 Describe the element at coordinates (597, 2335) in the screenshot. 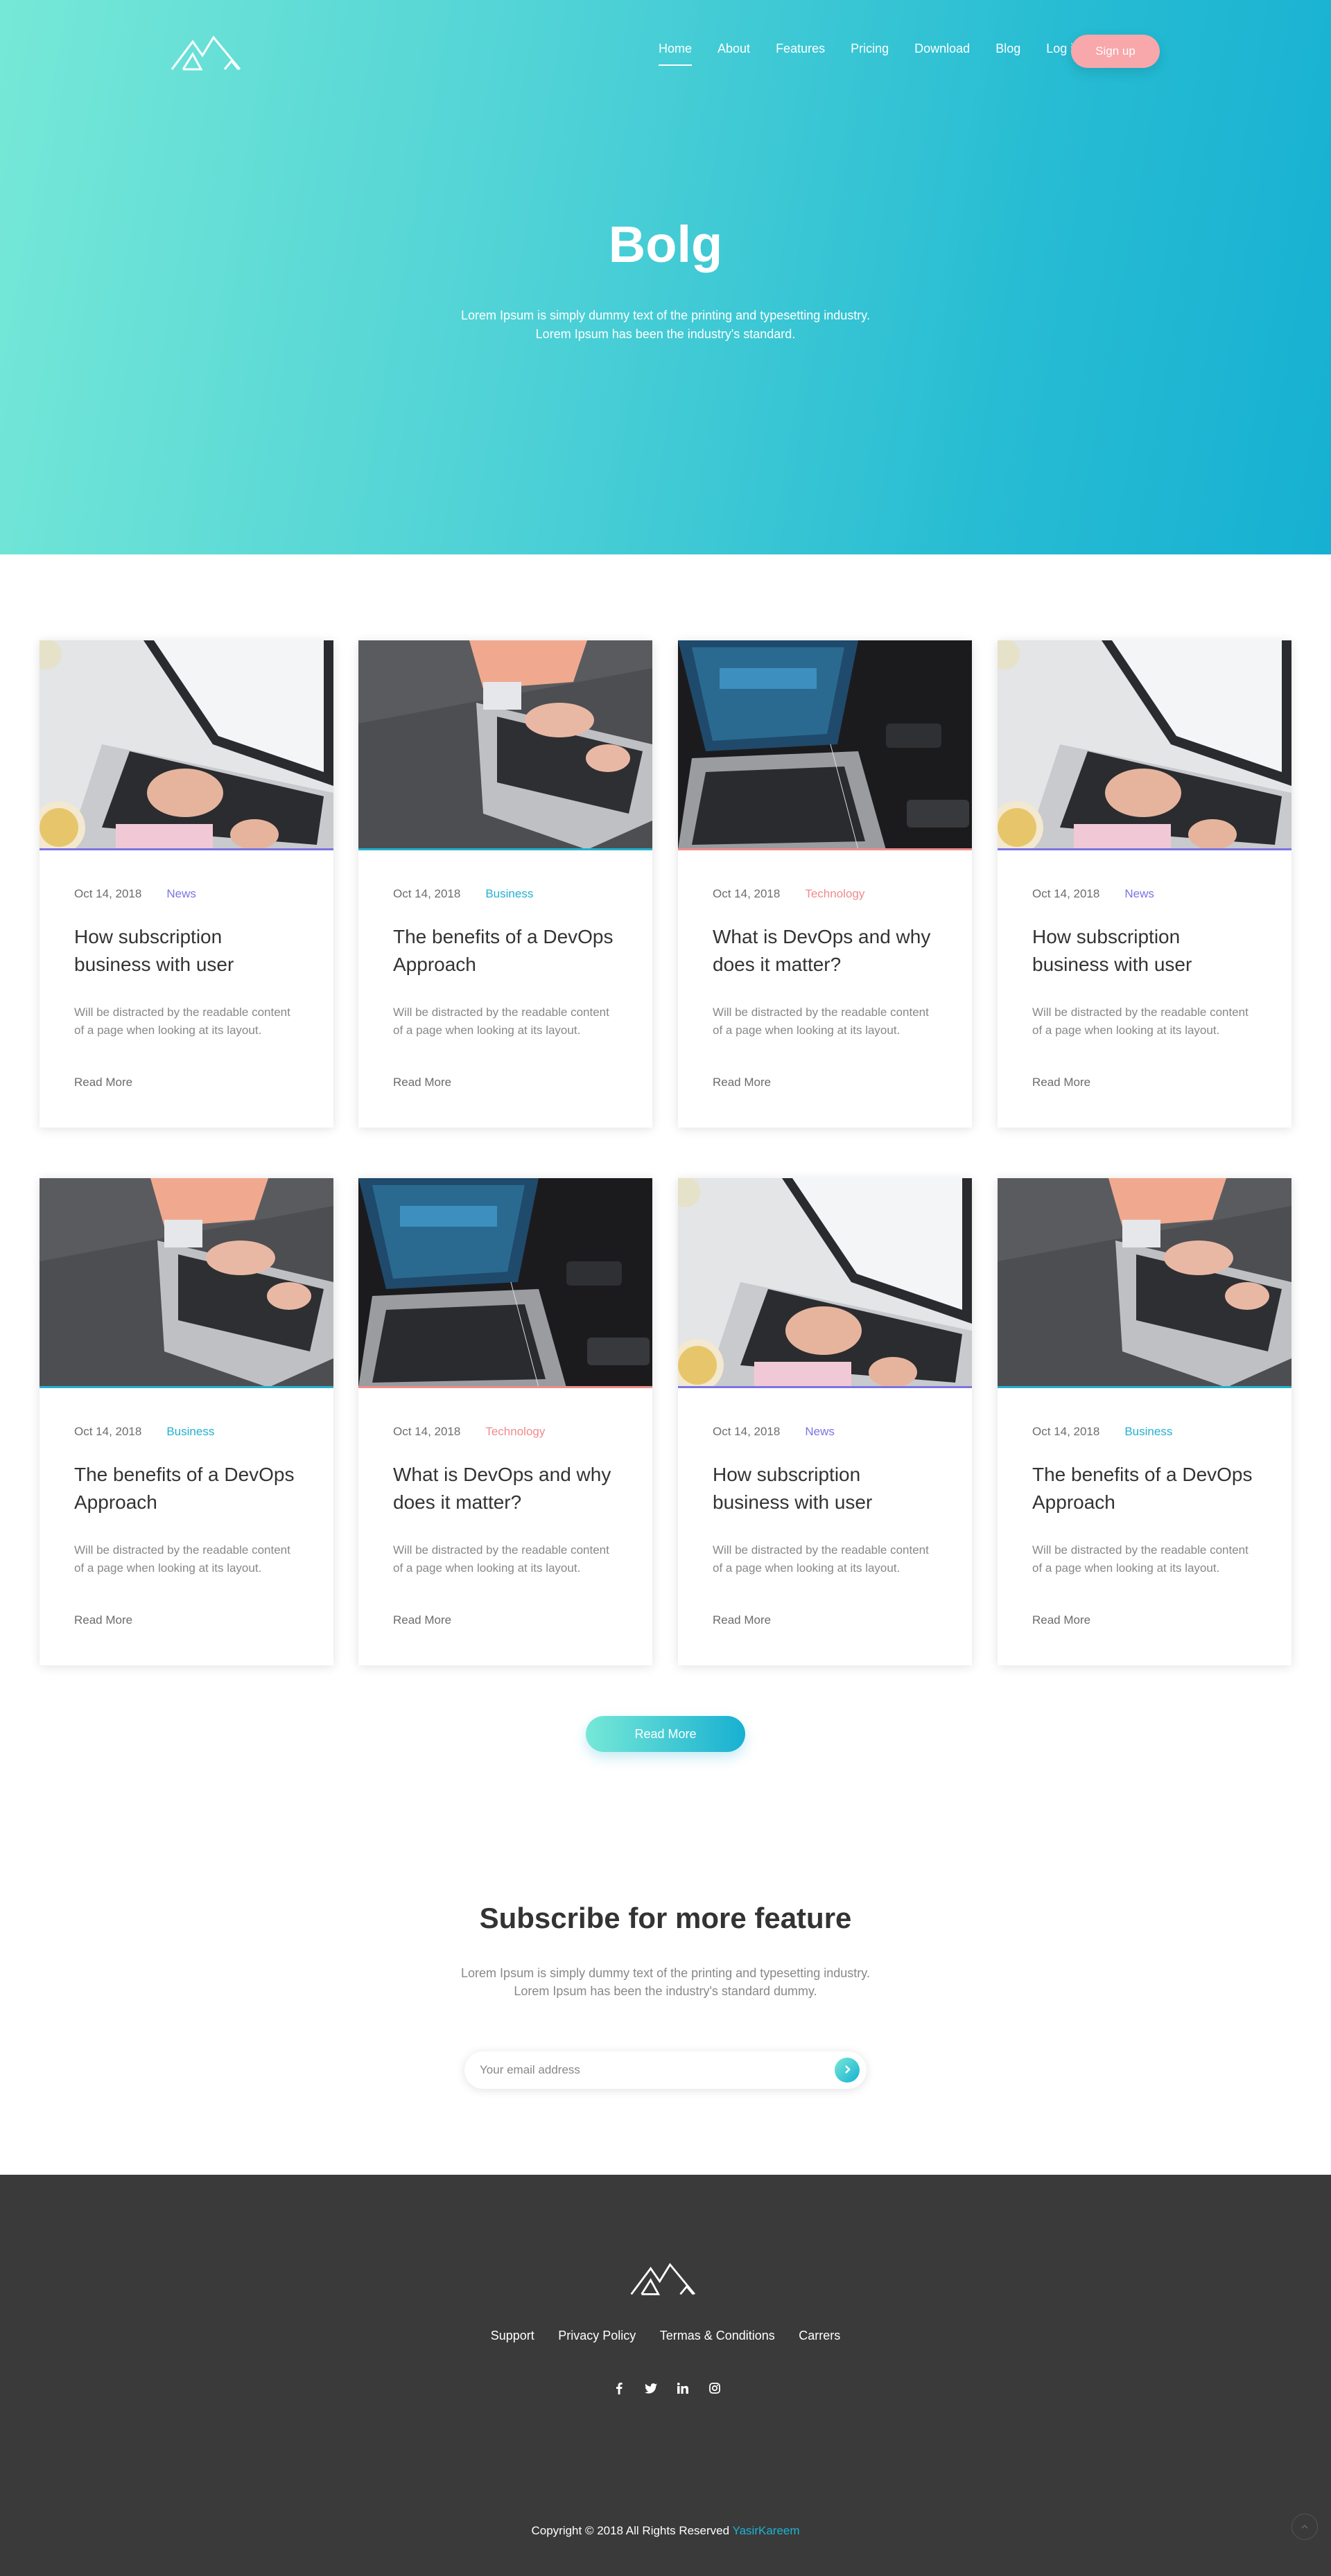

I see `footer-link-privacy: Privacy Policy` at that location.